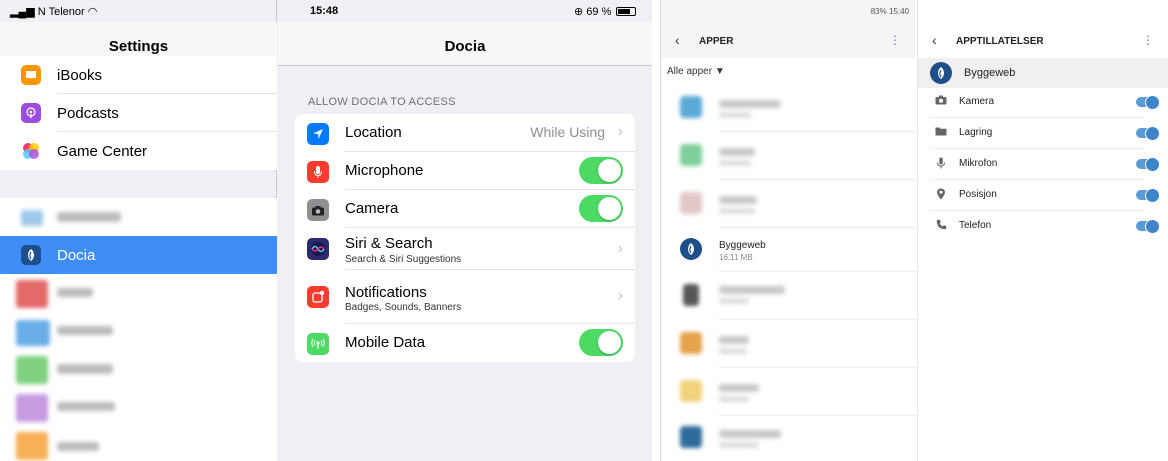 The width and height of the screenshot is (1168, 461). Describe the element at coordinates (941, 73) in the screenshot. I see `byggeweb-logo-icon` at that location.